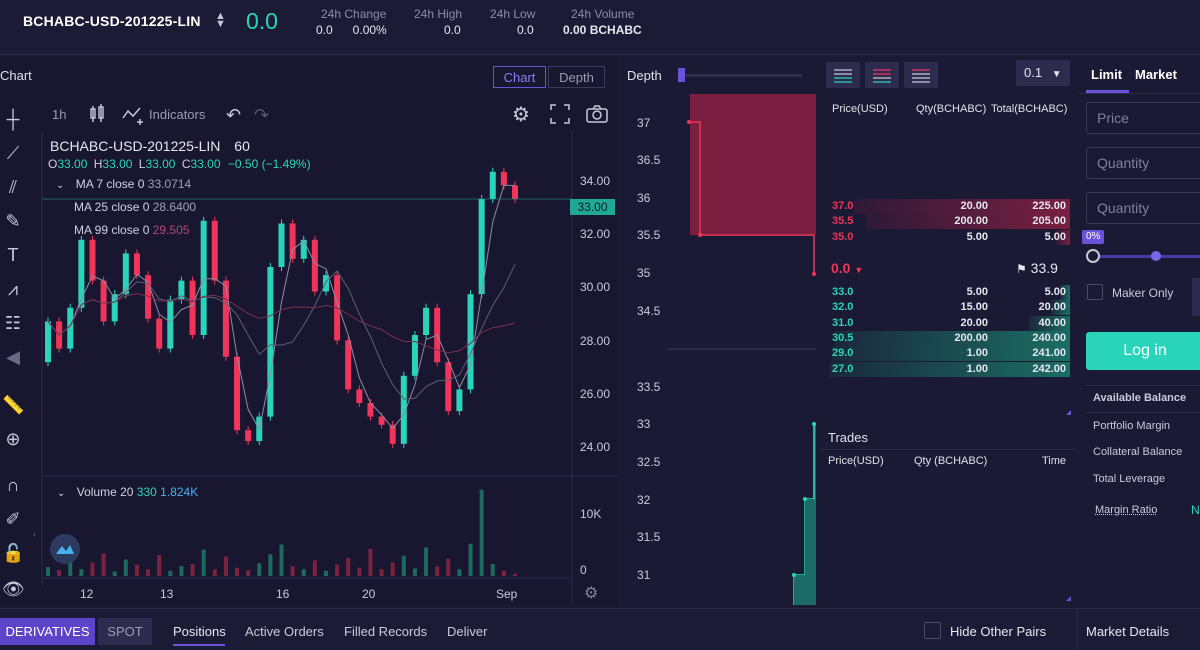 The height and width of the screenshot is (650, 1200). Describe the element at coordinates (882, 75) in the screenshot. I see `book-view-asks-icon` at that location.